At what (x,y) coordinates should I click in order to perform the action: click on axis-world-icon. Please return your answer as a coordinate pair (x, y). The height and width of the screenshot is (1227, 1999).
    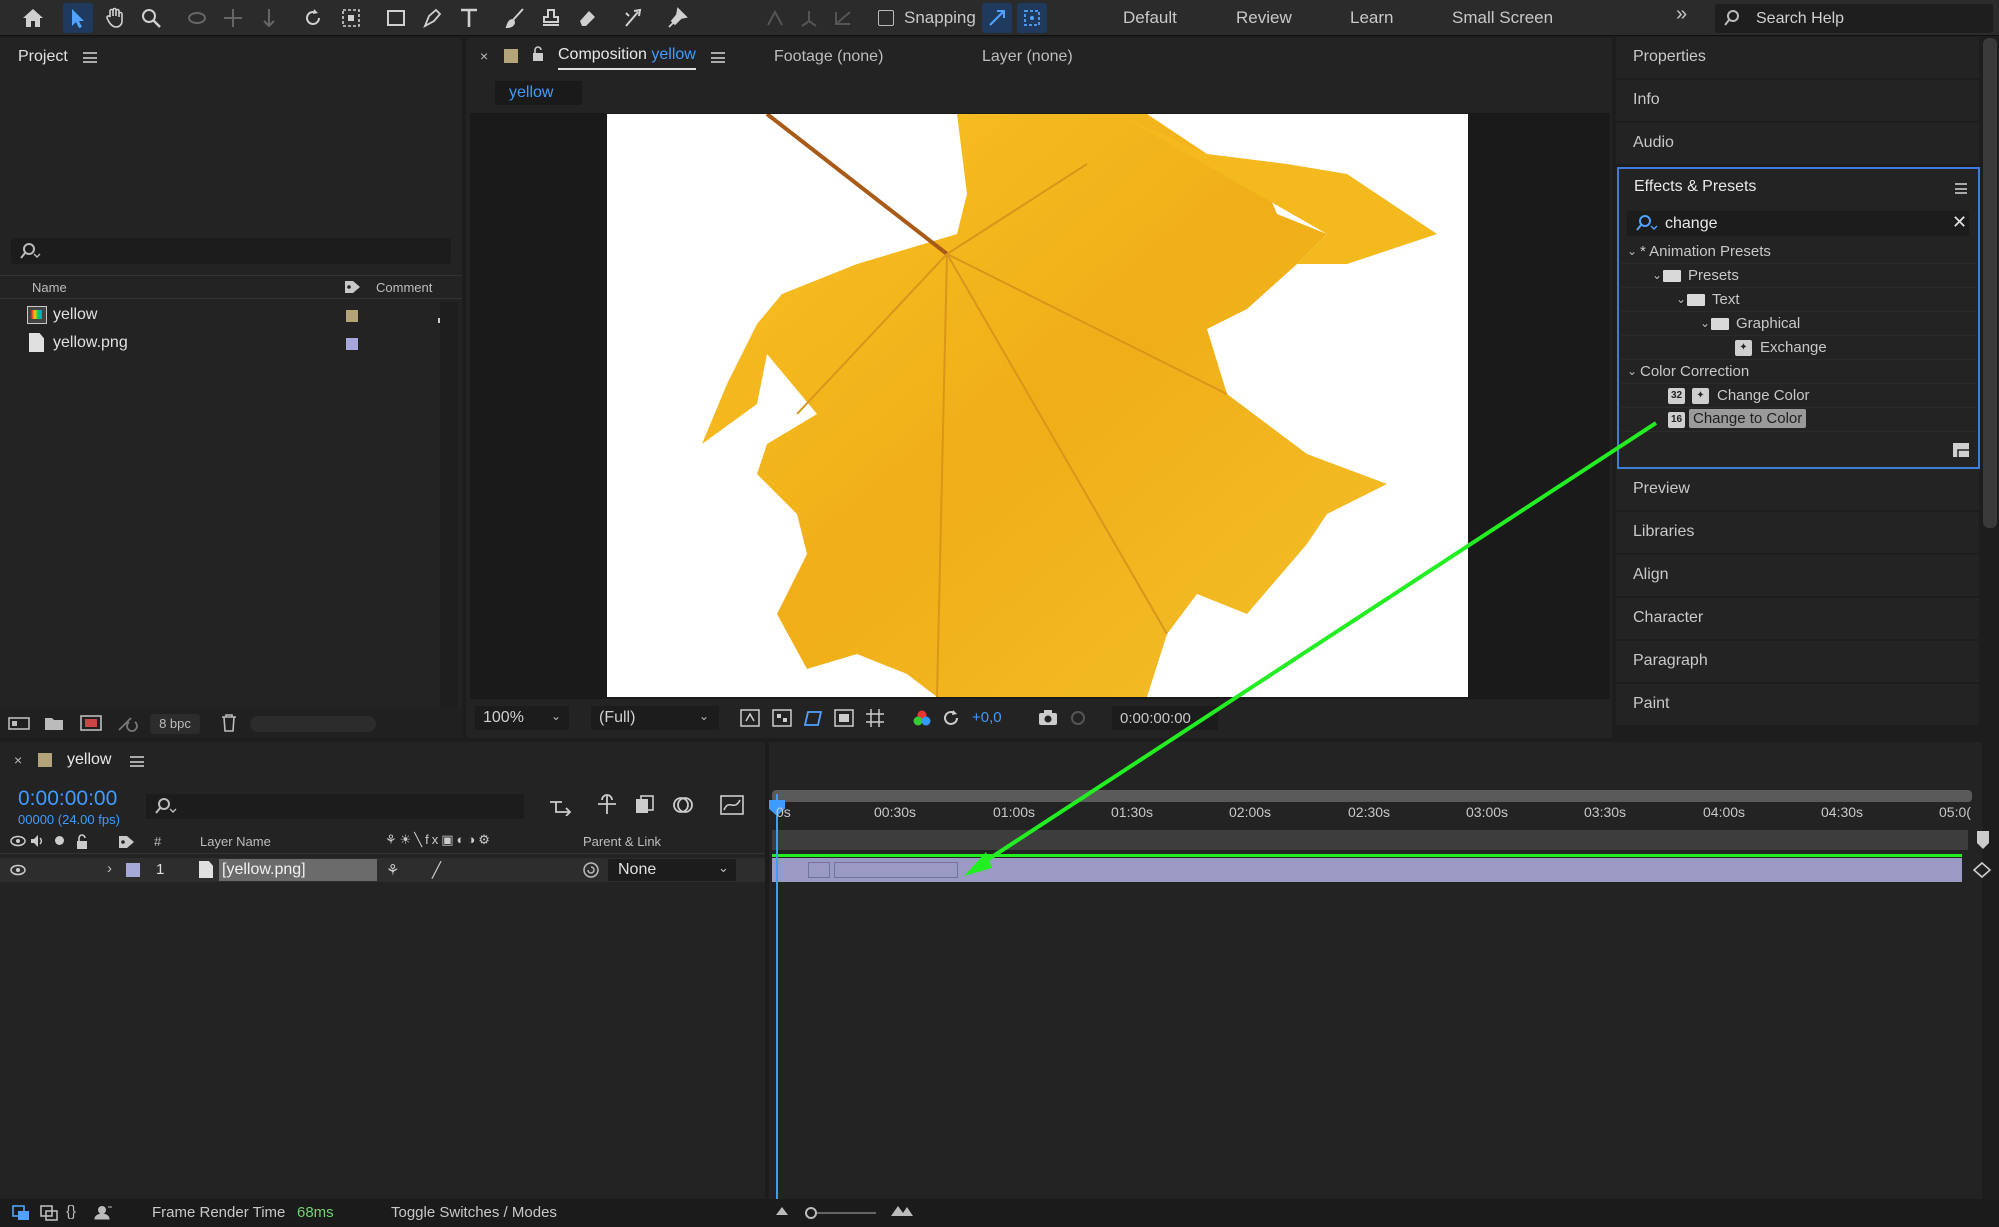
    Looking at the image, I should click on (809, 18).